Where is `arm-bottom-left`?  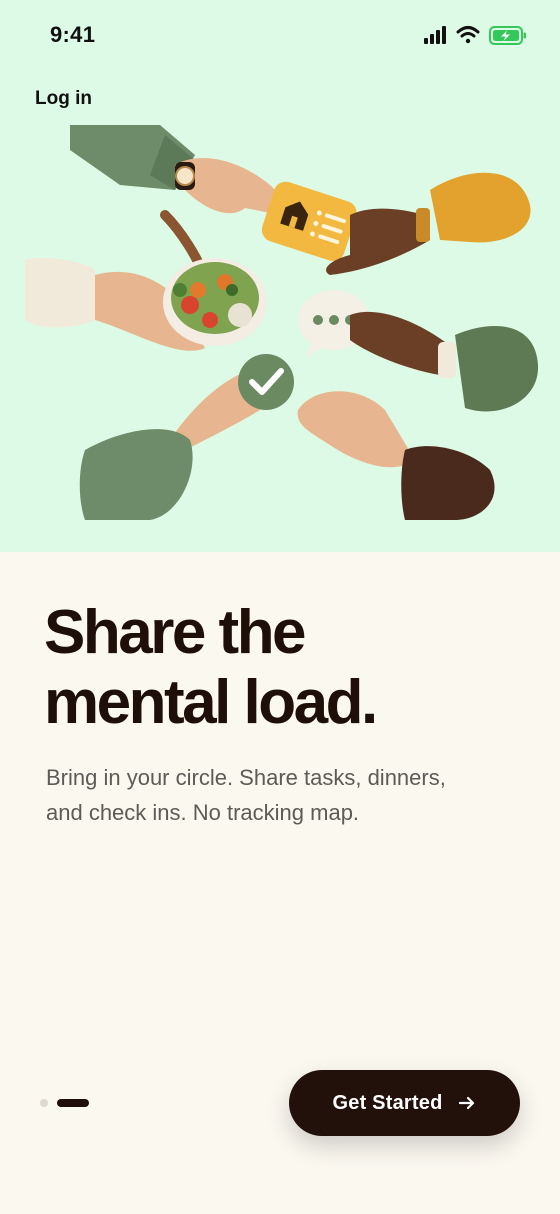 arm-bottom-left is located at coordinates (169, 445).